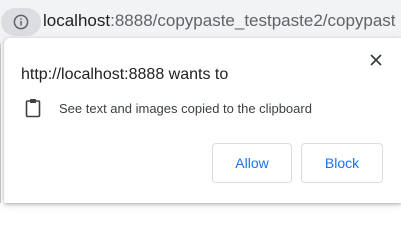 Image resolution: width=401 pixels, height=240 pixels. I want to click on url-path: :8888/copypaste_testpaste2/copypast, so click(253, 20).